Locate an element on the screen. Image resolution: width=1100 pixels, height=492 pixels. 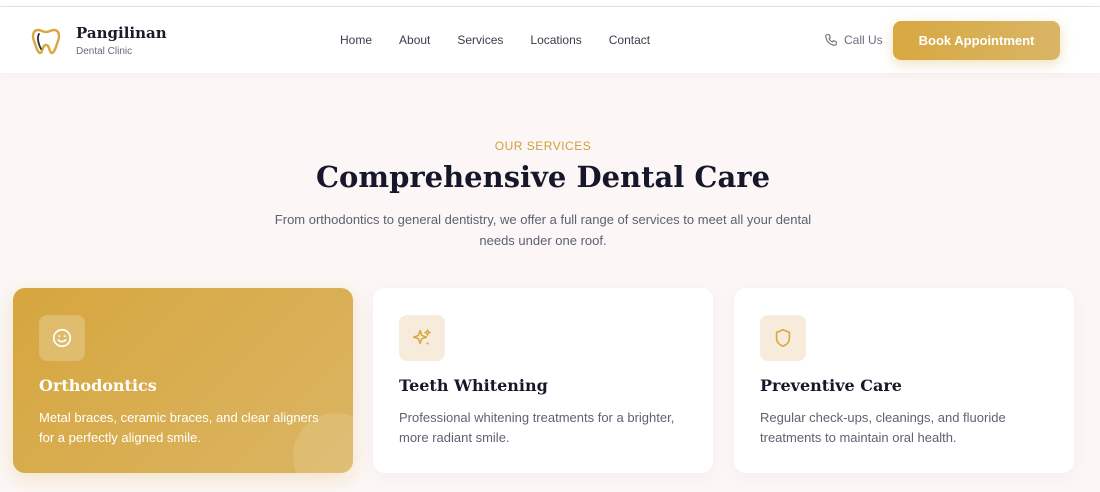
sparkles-icon is located at coordinates (421, 337).